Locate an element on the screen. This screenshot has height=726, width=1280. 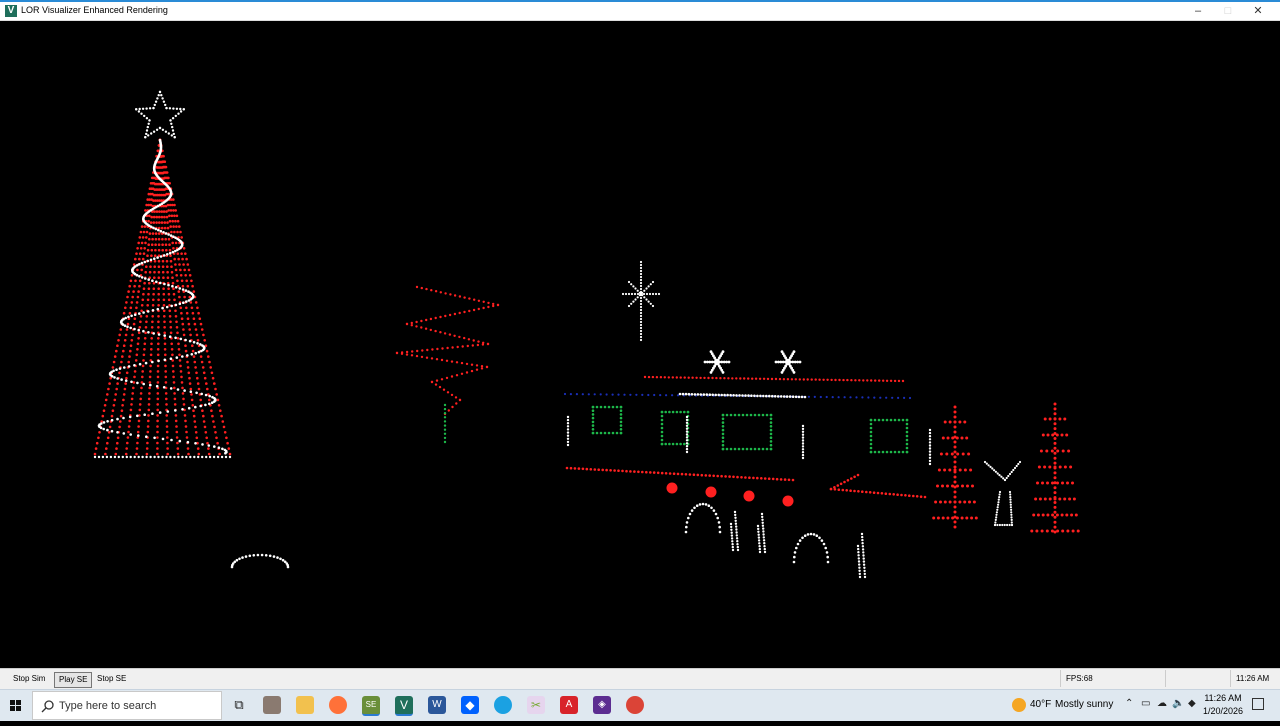
edge-icon is located at coordinates (503, 705).